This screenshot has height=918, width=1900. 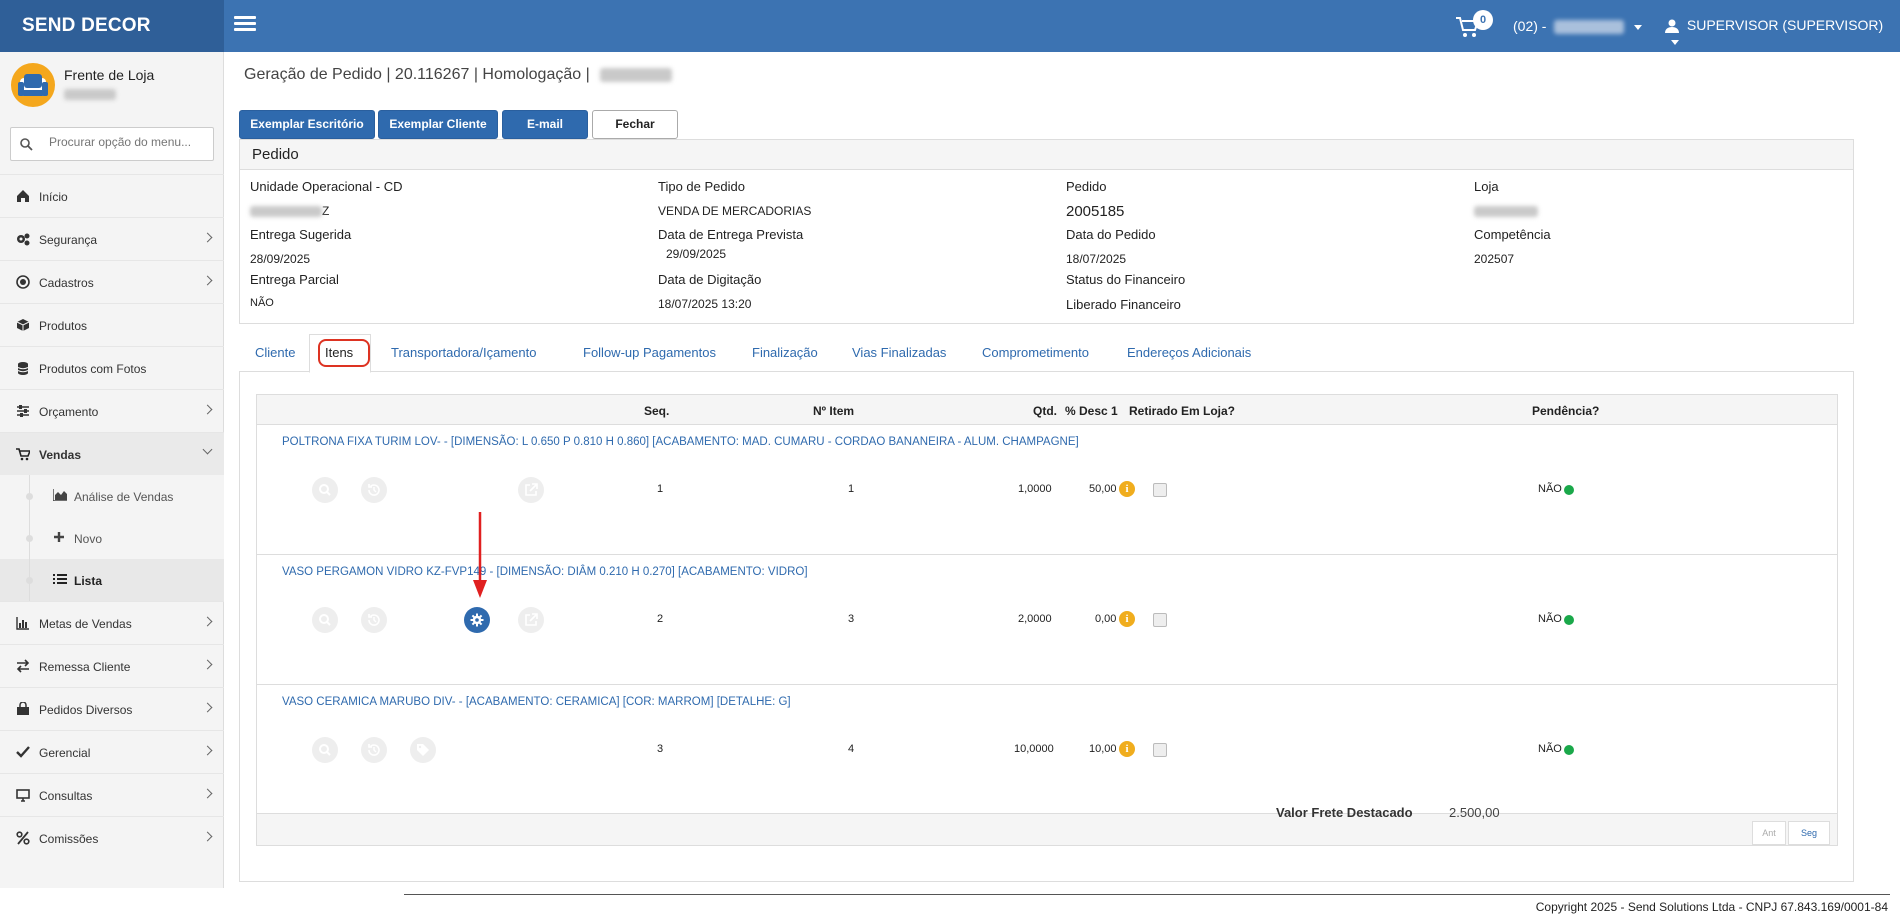 I want to click on sidebar-item-label: Consultas, so click(x=66, y=796).